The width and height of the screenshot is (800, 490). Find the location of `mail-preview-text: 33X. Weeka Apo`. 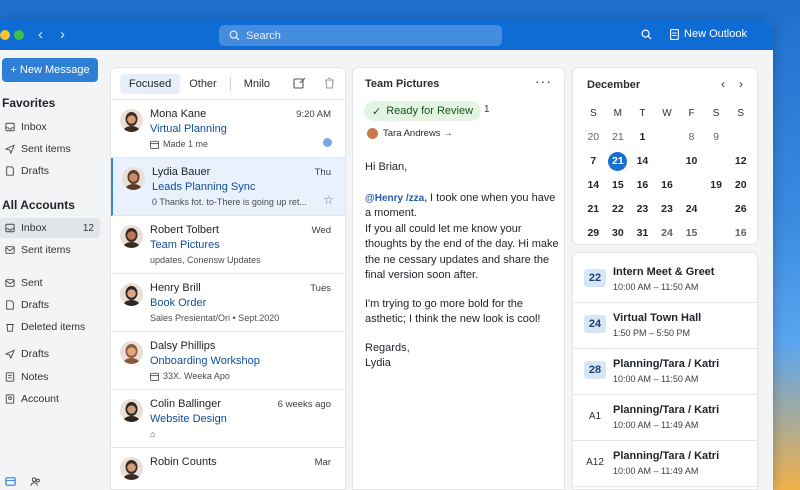

mail-preview-text: 33X. Weeka Apo is located at coordinates (196, 376).